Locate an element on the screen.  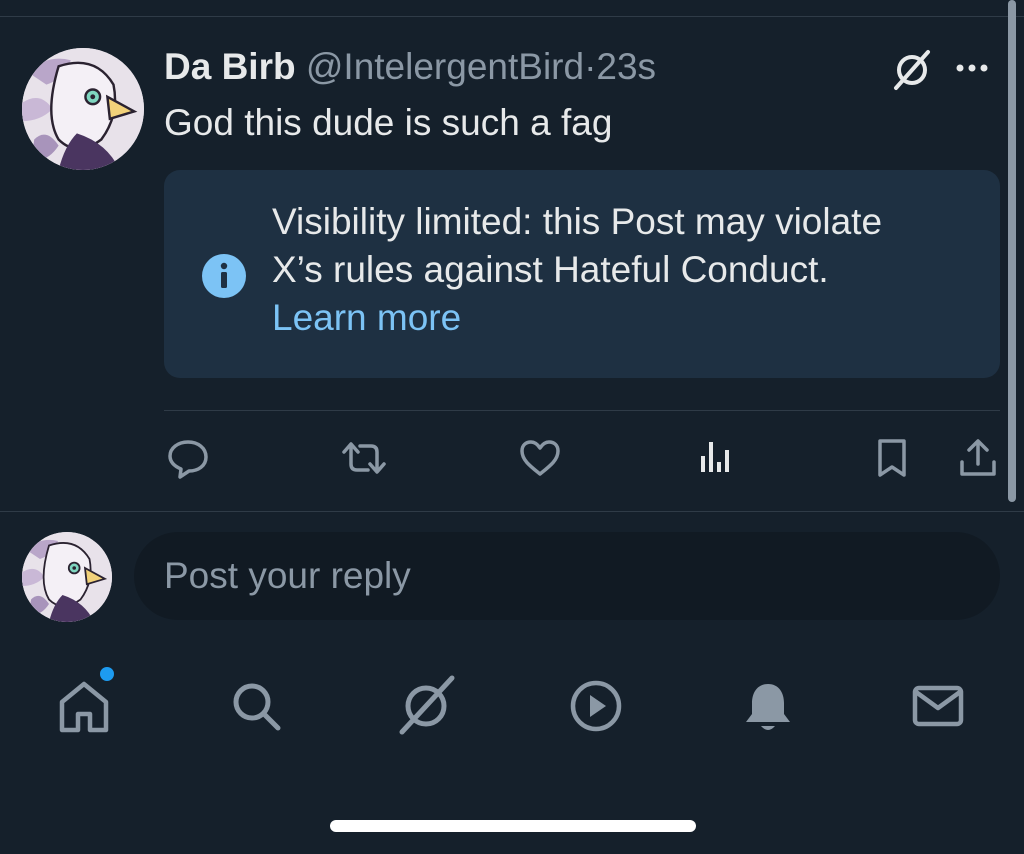
author-handle: @IntelergentBird is located at coordinates (445, 66).